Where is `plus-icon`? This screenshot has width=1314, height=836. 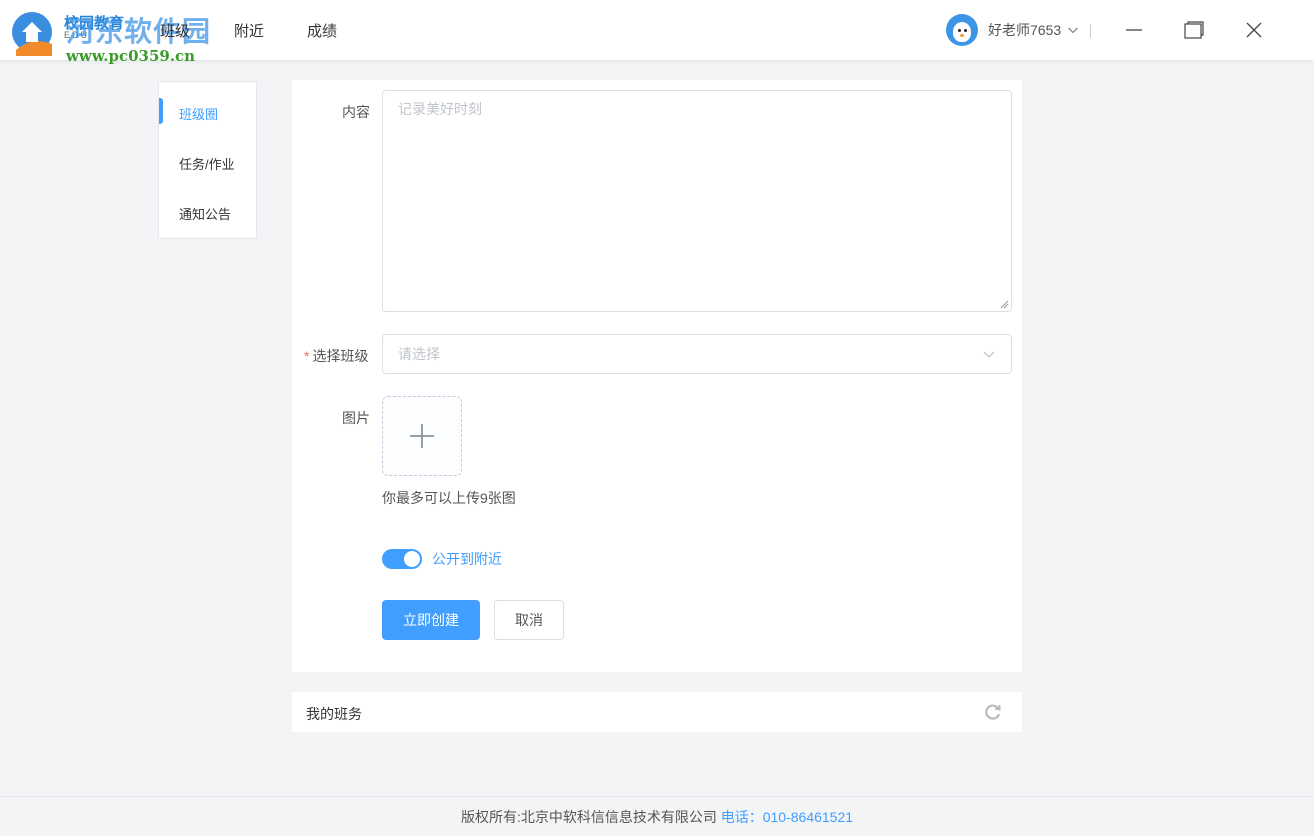 plus-icon is located at coordinates (422, 436).